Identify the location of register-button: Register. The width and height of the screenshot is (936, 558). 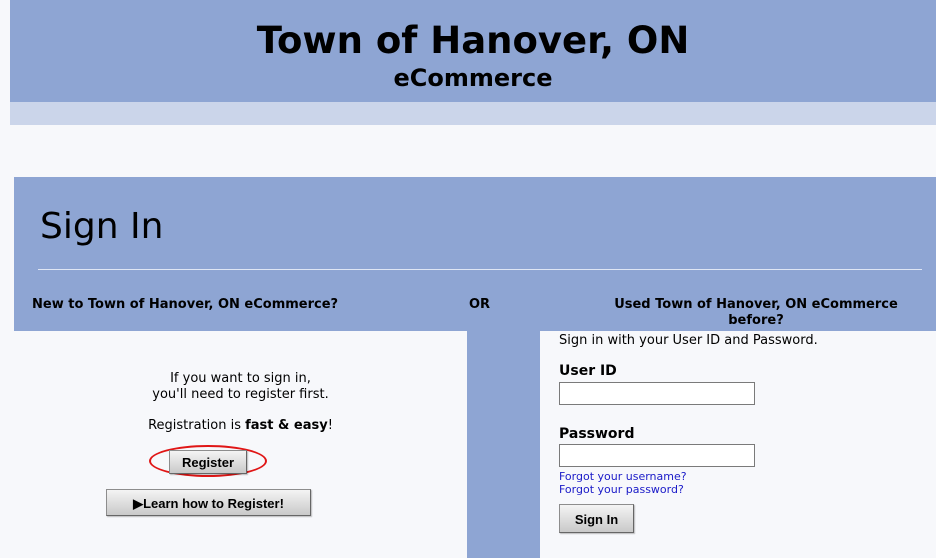
(208, 462).